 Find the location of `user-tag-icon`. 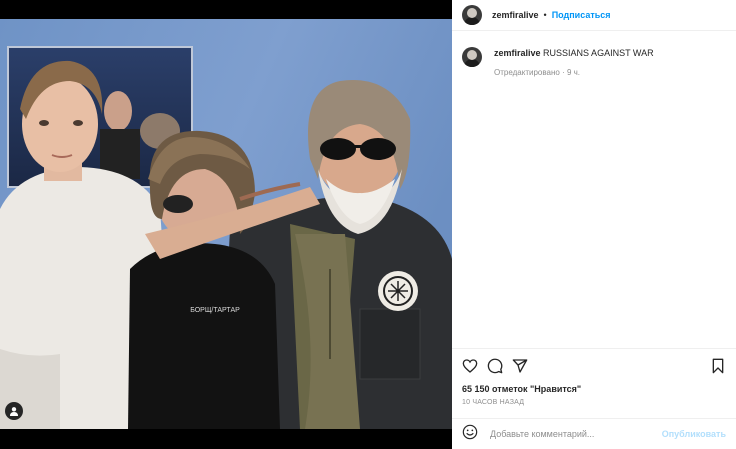

user-tag-icon is located at coordinates (14, 411).